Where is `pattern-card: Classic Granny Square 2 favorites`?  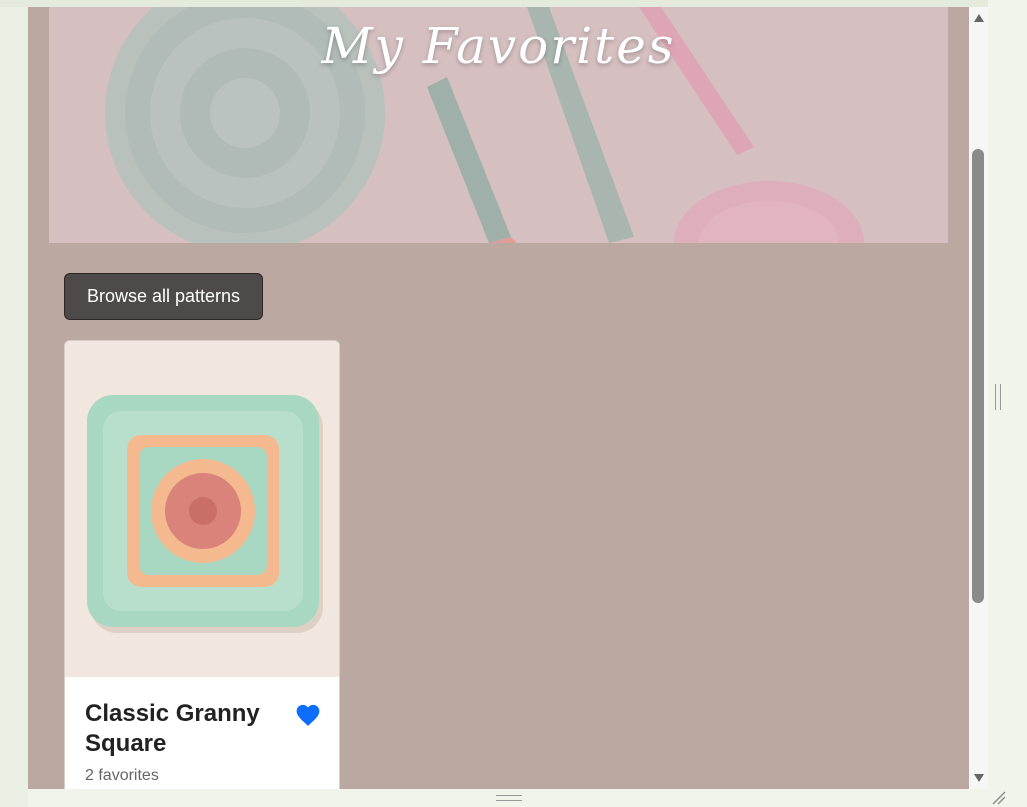
pattern-card: Classic Granny Square 2 favorites is located at coordinates (202, 564).